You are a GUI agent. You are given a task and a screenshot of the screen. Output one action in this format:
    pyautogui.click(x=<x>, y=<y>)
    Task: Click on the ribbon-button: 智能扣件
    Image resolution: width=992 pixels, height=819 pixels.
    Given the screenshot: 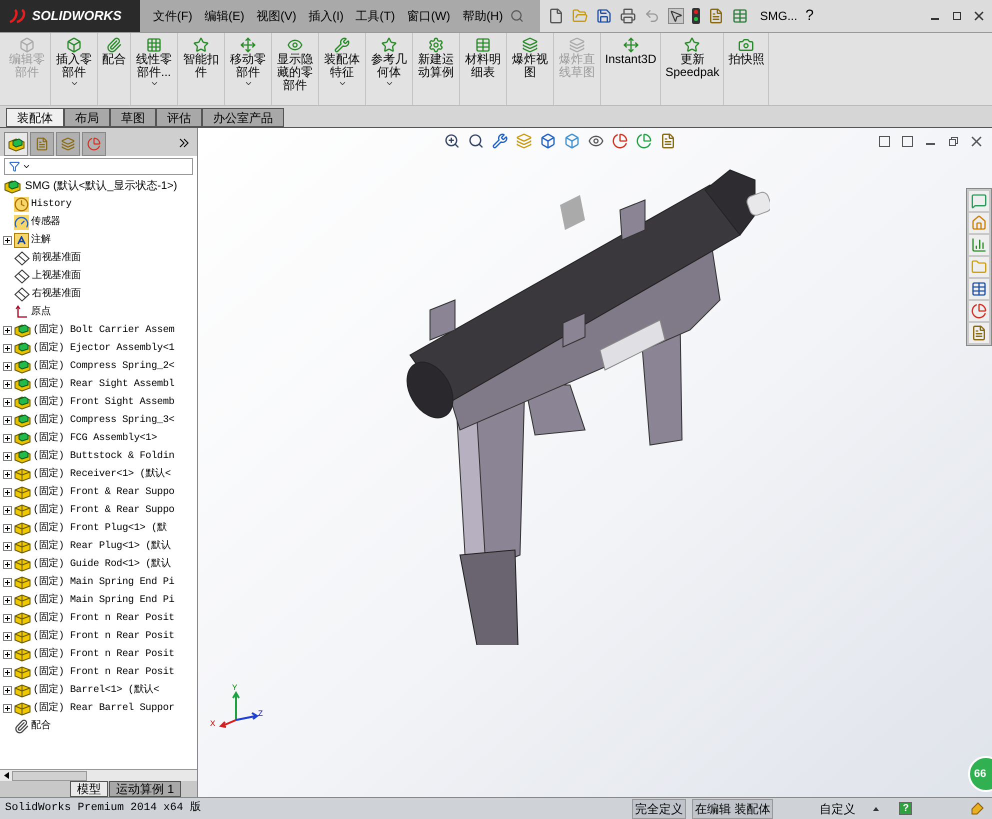 What is the action you would take?
    pyautogui.click(x=201, y=69)
    